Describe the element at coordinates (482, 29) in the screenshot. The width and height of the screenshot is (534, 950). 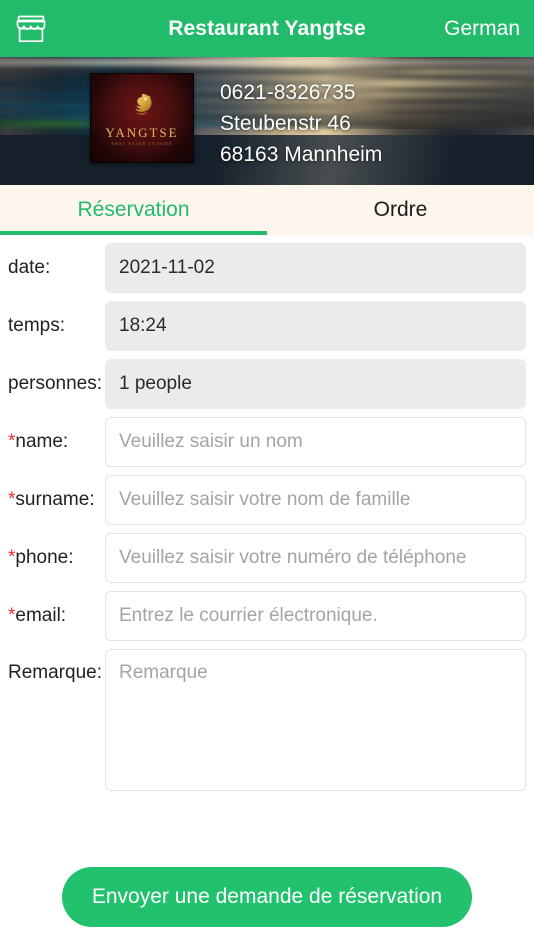
I see `language-selector: German` at that location.